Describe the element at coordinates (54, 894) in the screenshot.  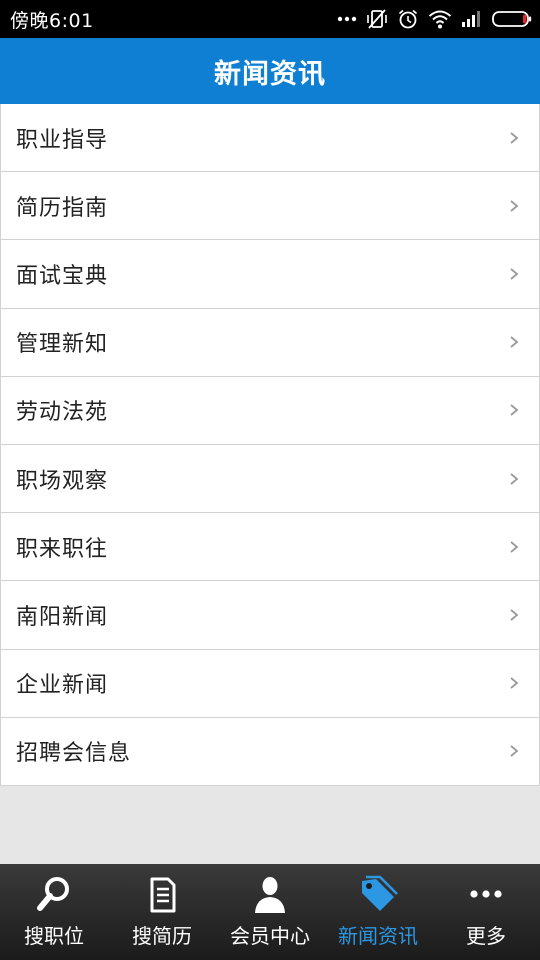
I see `search-icon` at that location.